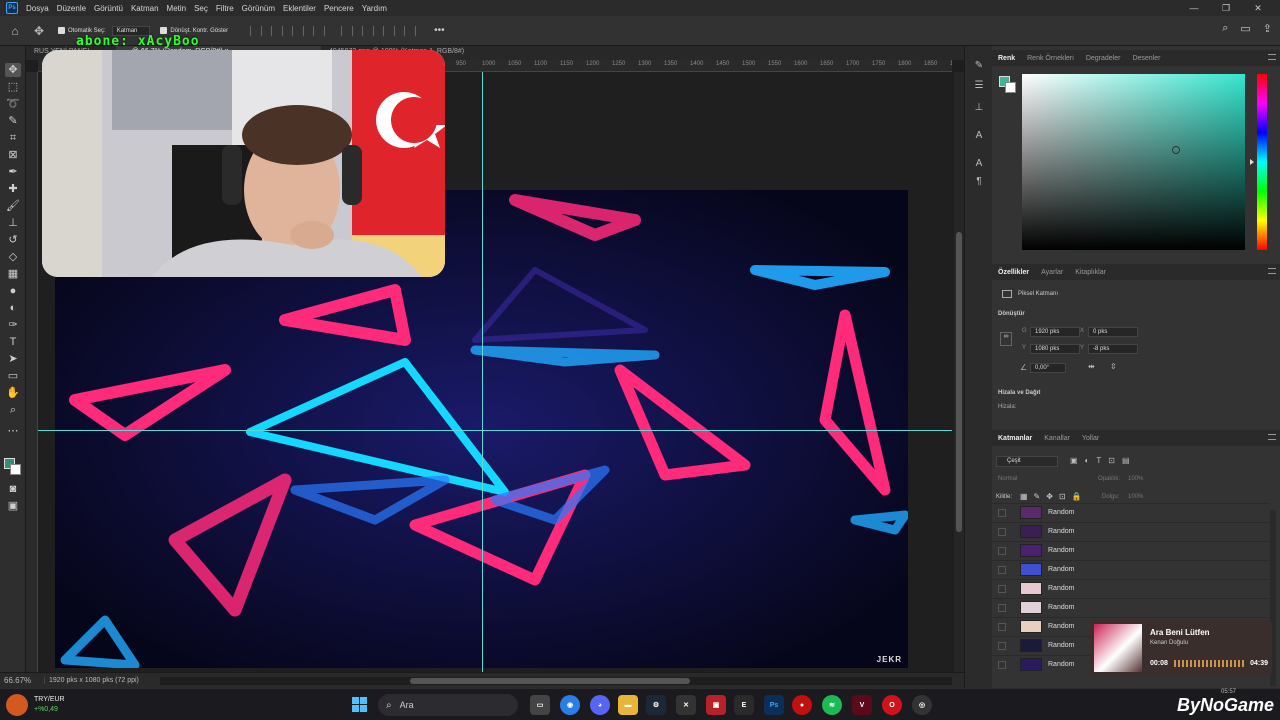 The width and height of the screenshot is (1280, 720). I want to click on gradient-tool-icon: ▦, so click(13, 274).